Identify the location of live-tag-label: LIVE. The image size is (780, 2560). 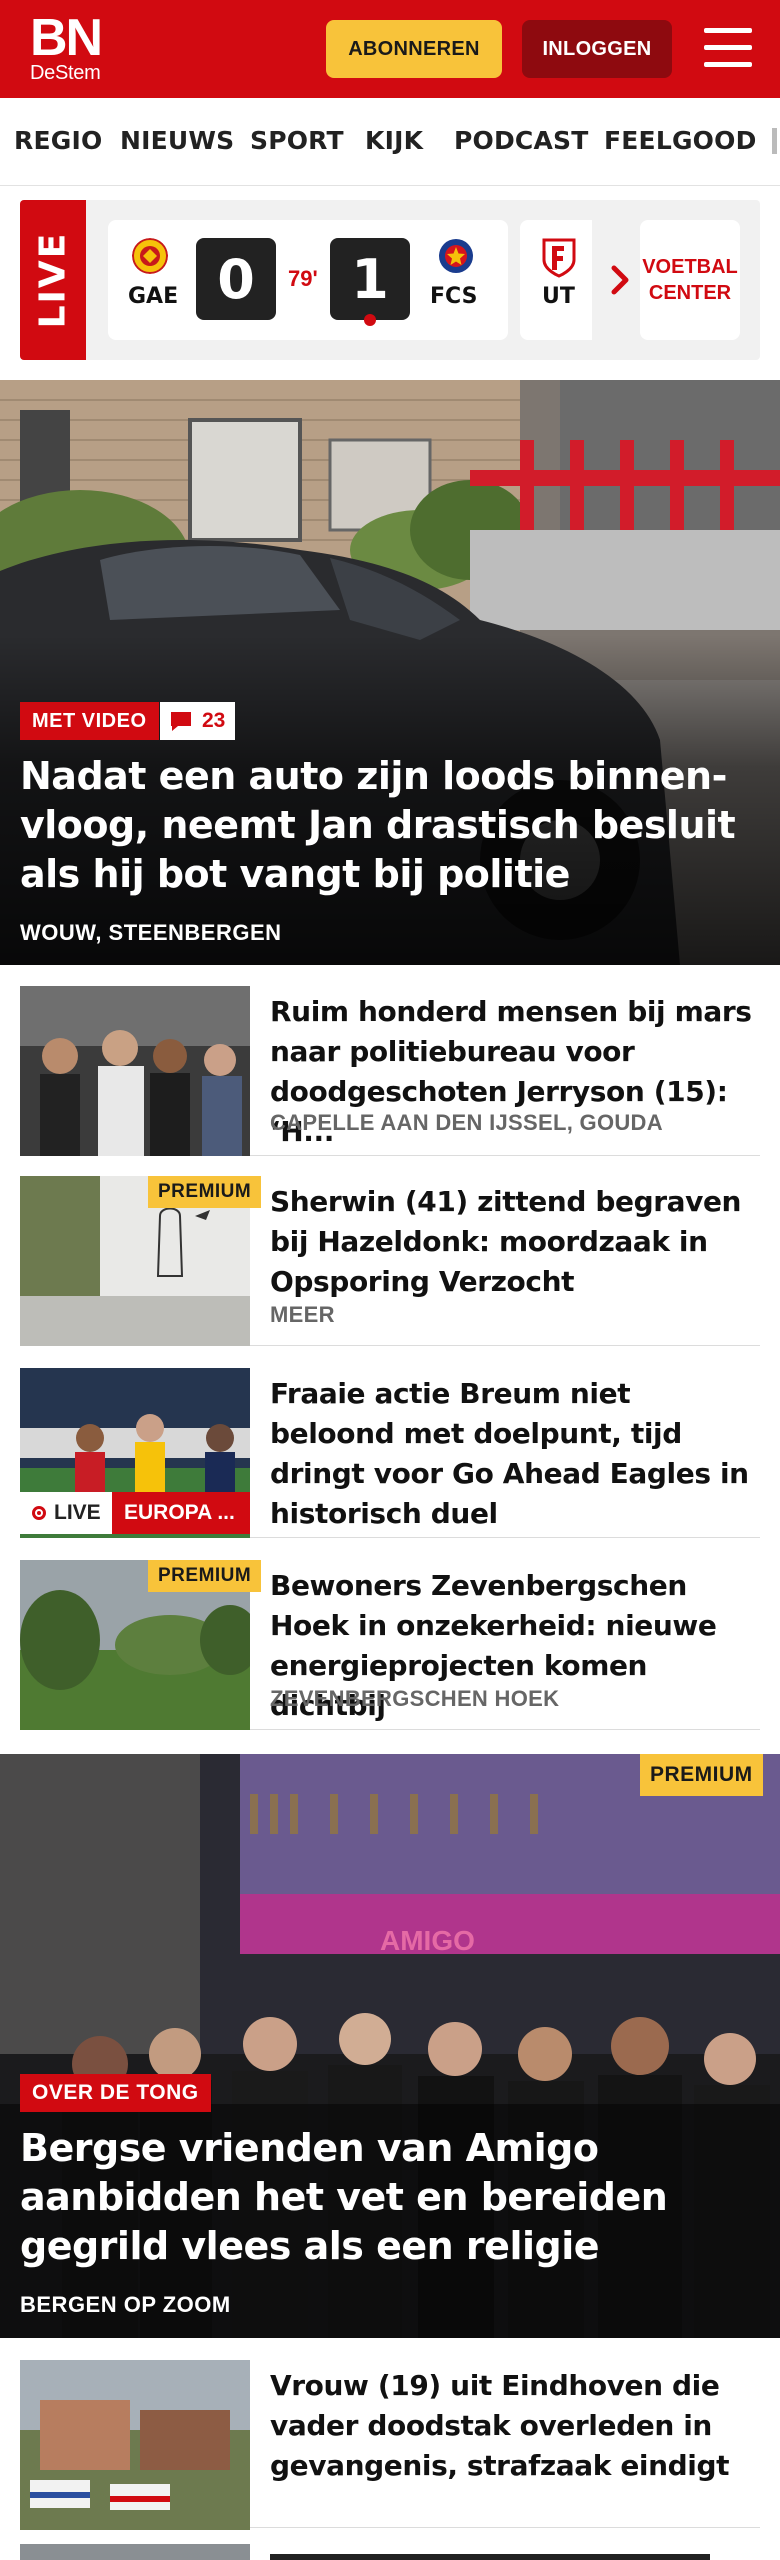
(53, 280).